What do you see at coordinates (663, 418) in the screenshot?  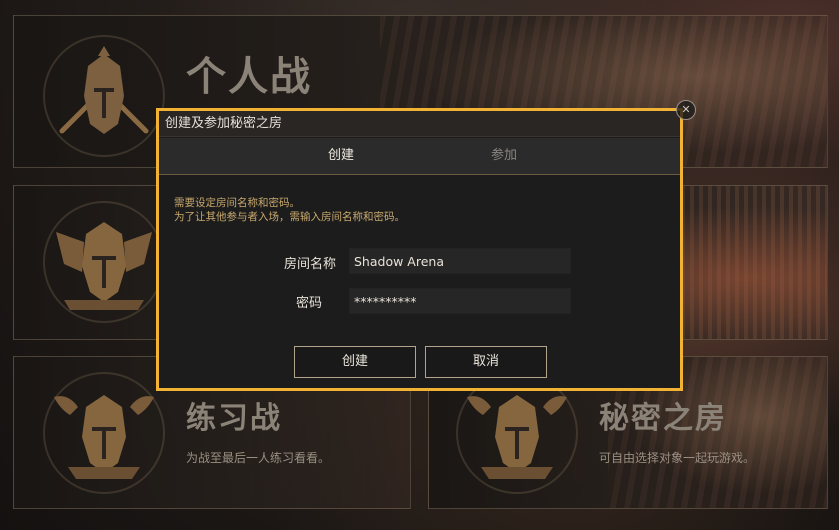 I see `card-title: 秘密之房` at bounding box center [663, 418].